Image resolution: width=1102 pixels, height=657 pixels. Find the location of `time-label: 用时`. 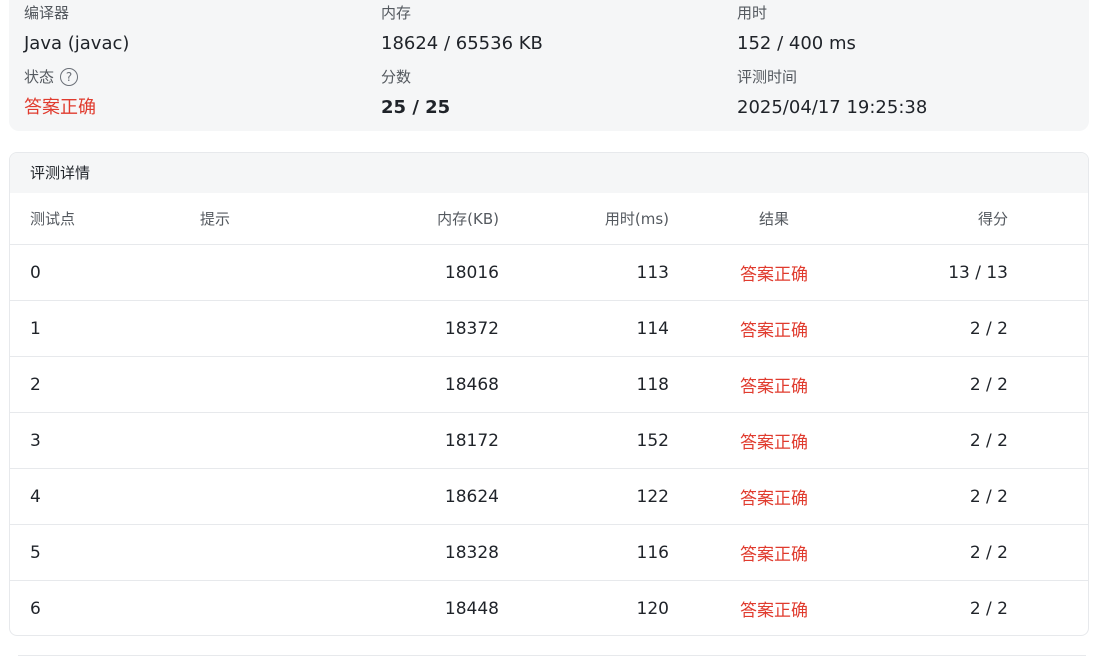

time-label: 用时 is located at coordinates (752, 13).